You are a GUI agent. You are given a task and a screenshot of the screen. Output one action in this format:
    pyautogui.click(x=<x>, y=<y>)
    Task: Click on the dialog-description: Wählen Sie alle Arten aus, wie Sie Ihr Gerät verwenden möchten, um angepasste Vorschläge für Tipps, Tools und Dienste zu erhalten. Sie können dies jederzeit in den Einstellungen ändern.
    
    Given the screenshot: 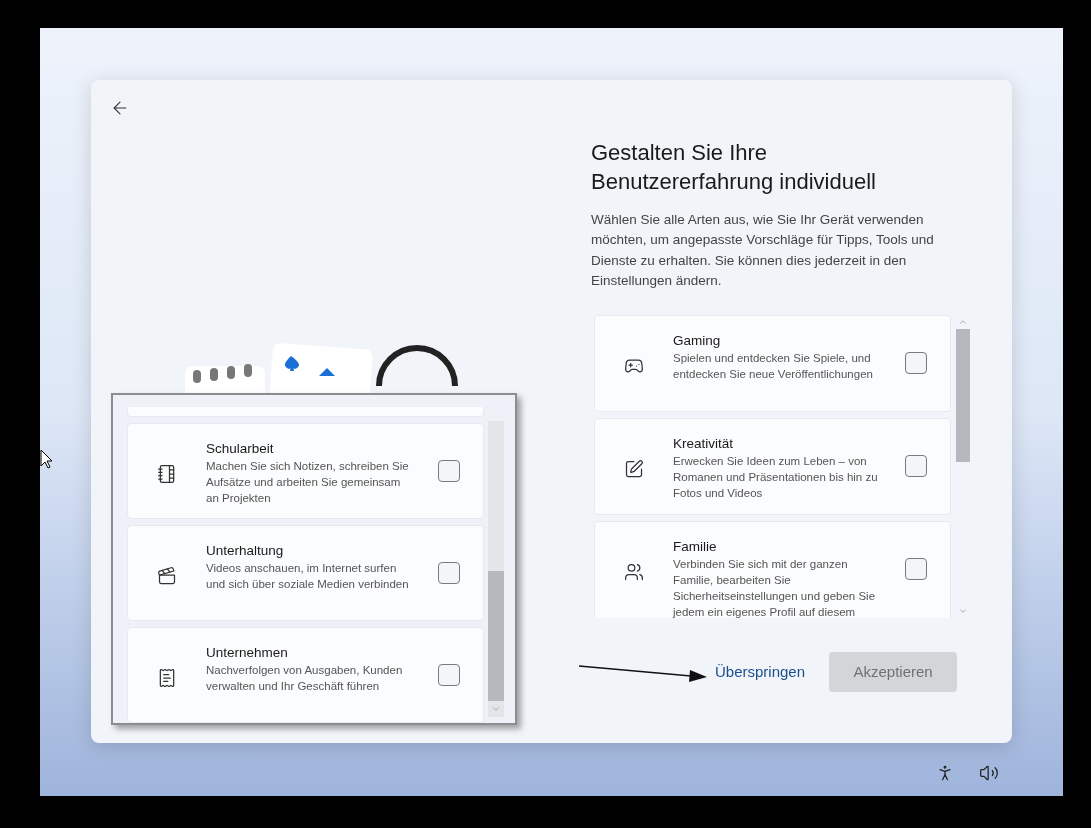 What is the action you would take?
    pyautogui.click(x=763, y=250)
    